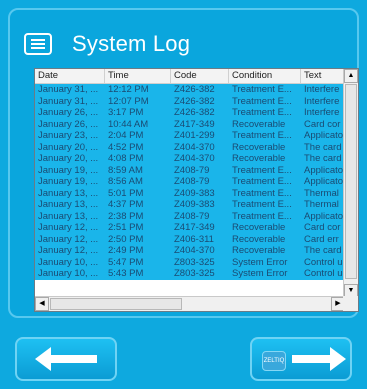 The image size is (367, 389). What do you see at coordinates (126, 239) in the screenshot?
I see `cell-time: 2:50 PM` at bounding box center [126, 239].